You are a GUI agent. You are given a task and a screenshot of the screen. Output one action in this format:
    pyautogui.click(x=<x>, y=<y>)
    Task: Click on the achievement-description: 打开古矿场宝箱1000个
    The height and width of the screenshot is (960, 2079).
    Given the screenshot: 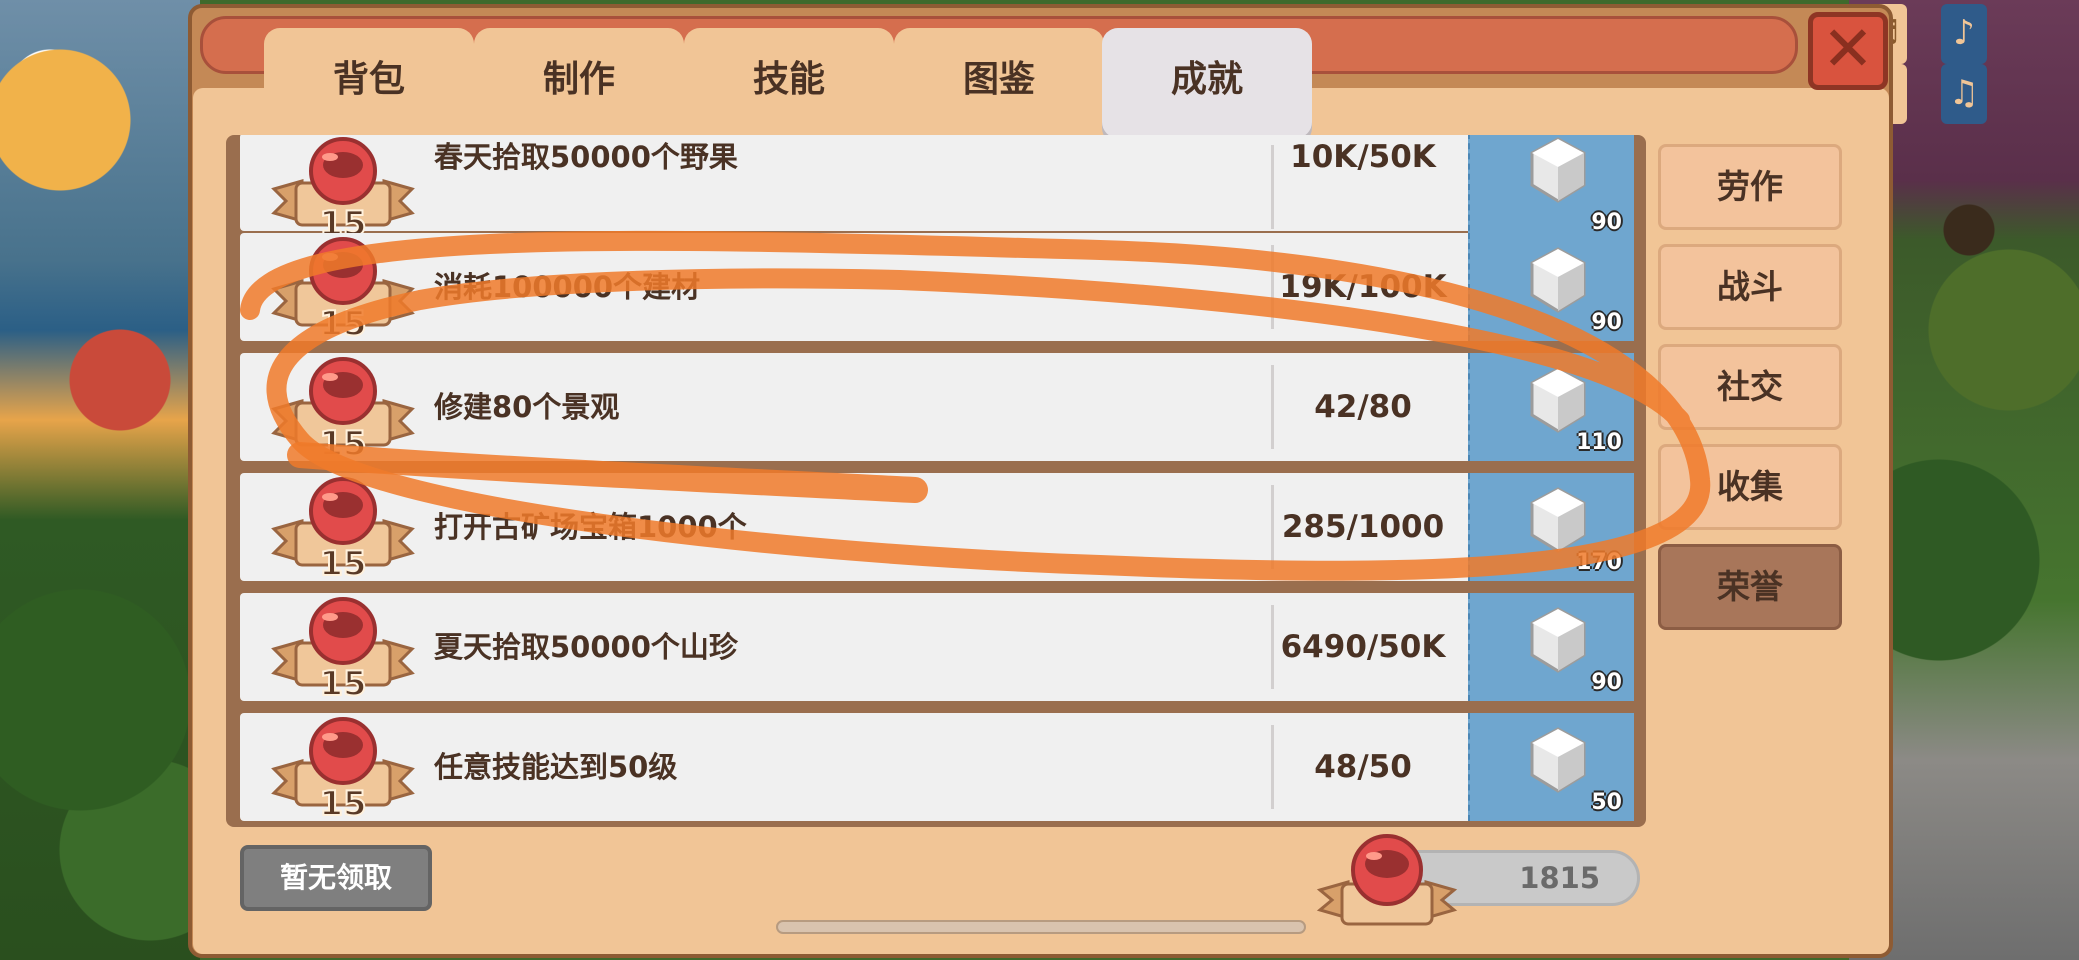 What is the action you would take?
    pyautogui.click(x=590, y=527)
    